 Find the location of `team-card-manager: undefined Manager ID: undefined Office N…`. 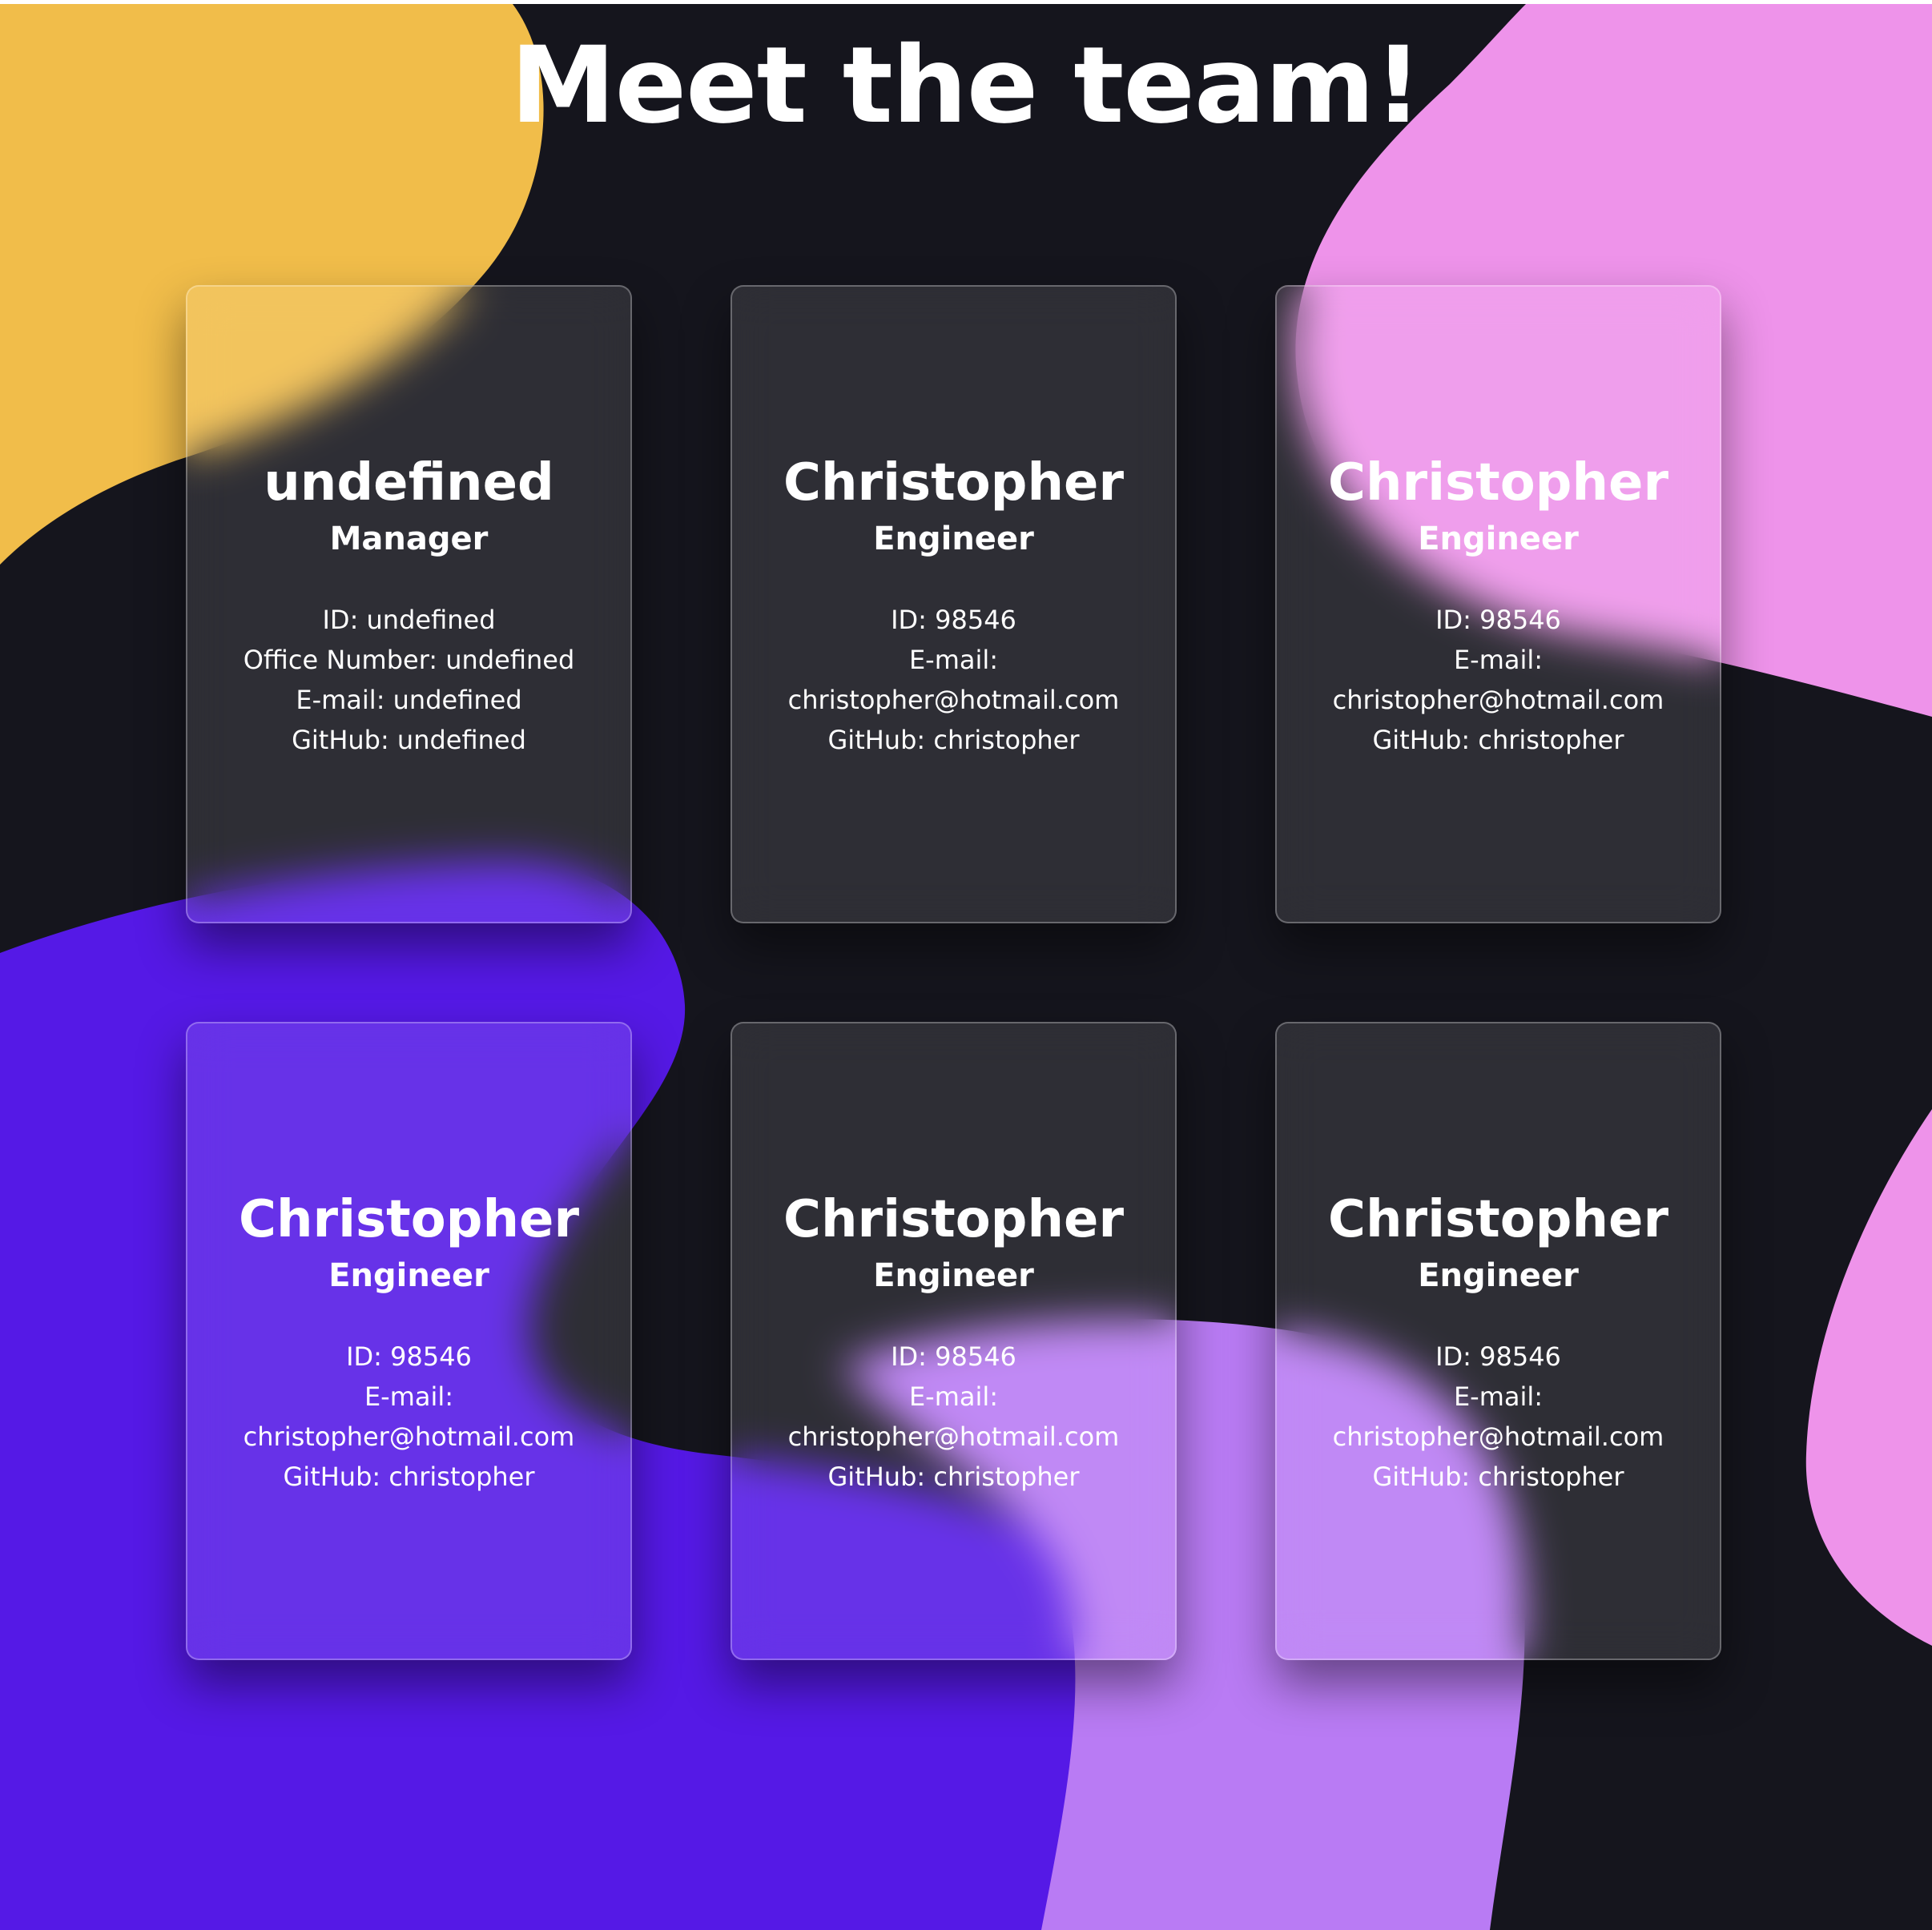

team-card-manager: undefined Manager ID: undefined Office N… is located at coordinates (409, 604).